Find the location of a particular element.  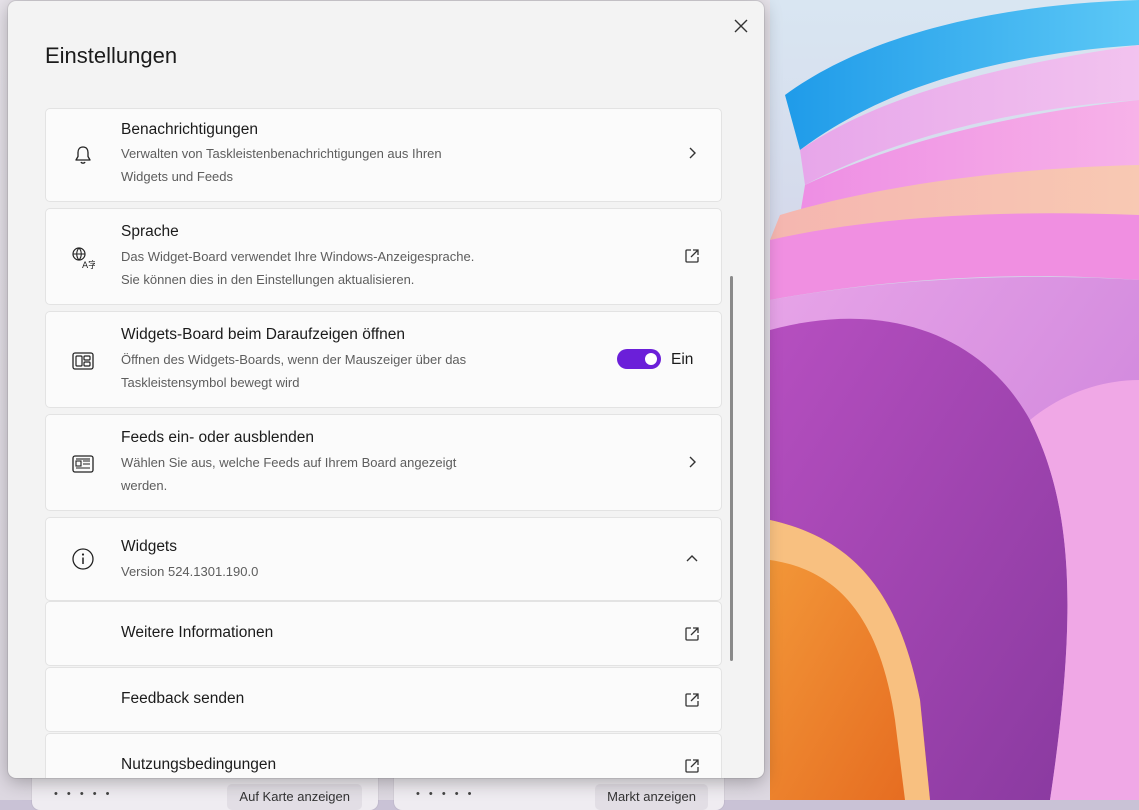

widgets-board-icon is located at coordinates (83, 361).